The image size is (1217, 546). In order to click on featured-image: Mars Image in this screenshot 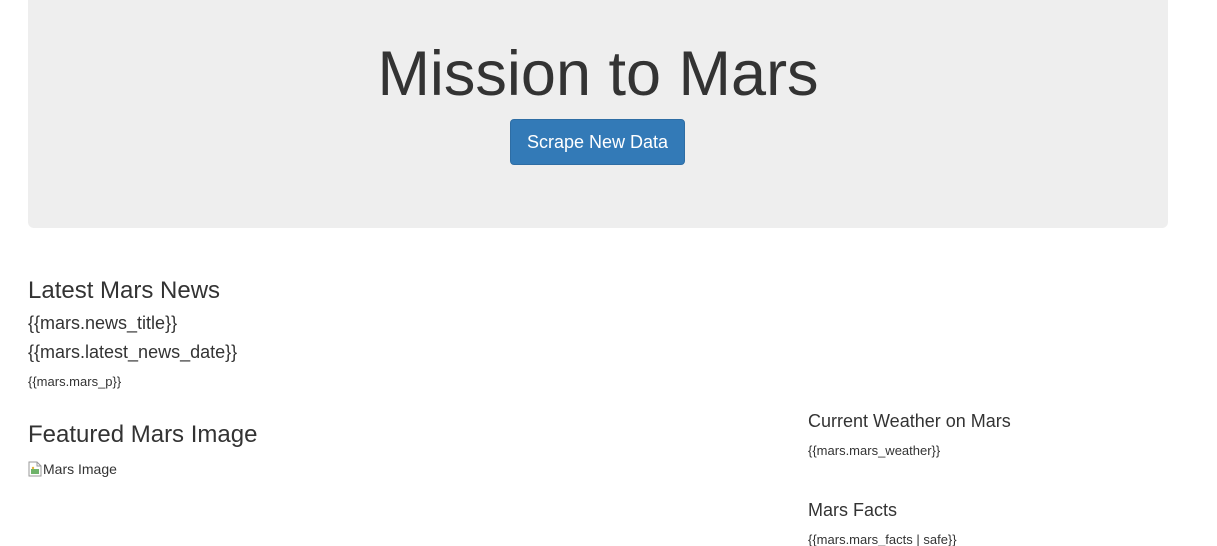, I will do `click(72, 469)`.